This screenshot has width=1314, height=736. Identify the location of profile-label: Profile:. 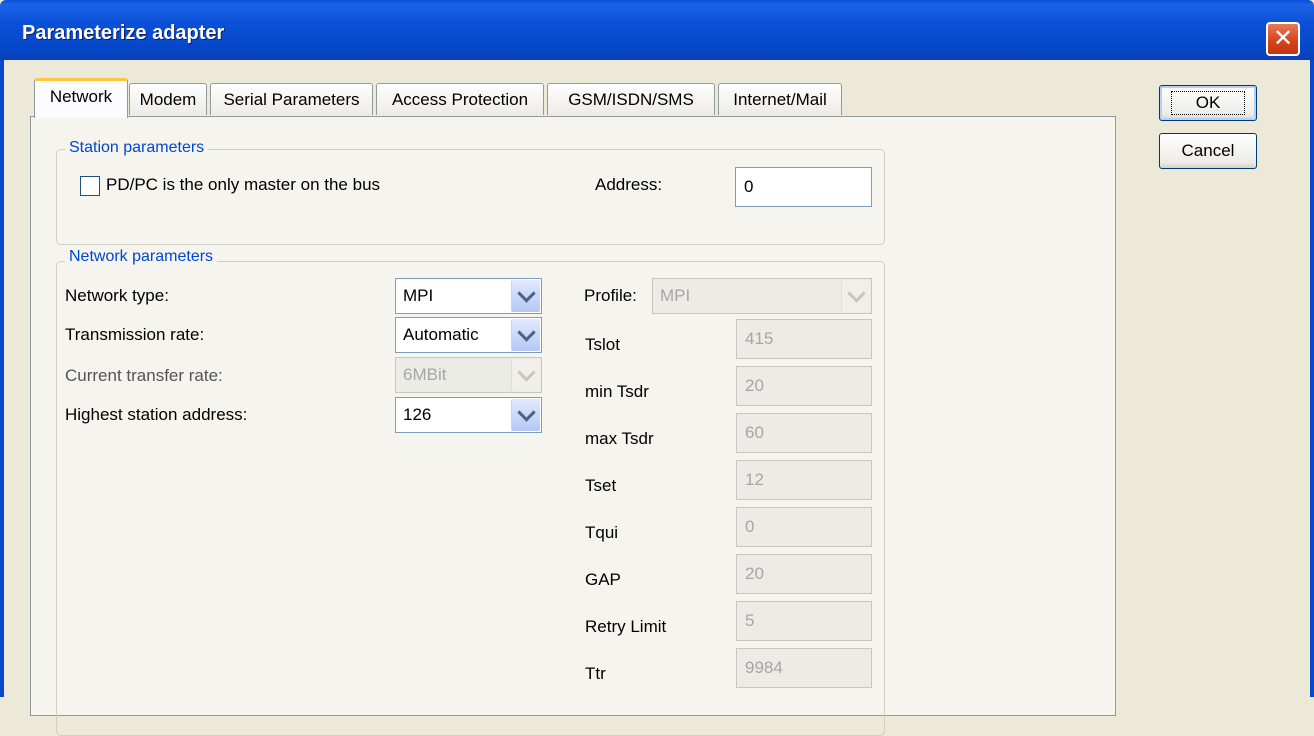
(610, 295).